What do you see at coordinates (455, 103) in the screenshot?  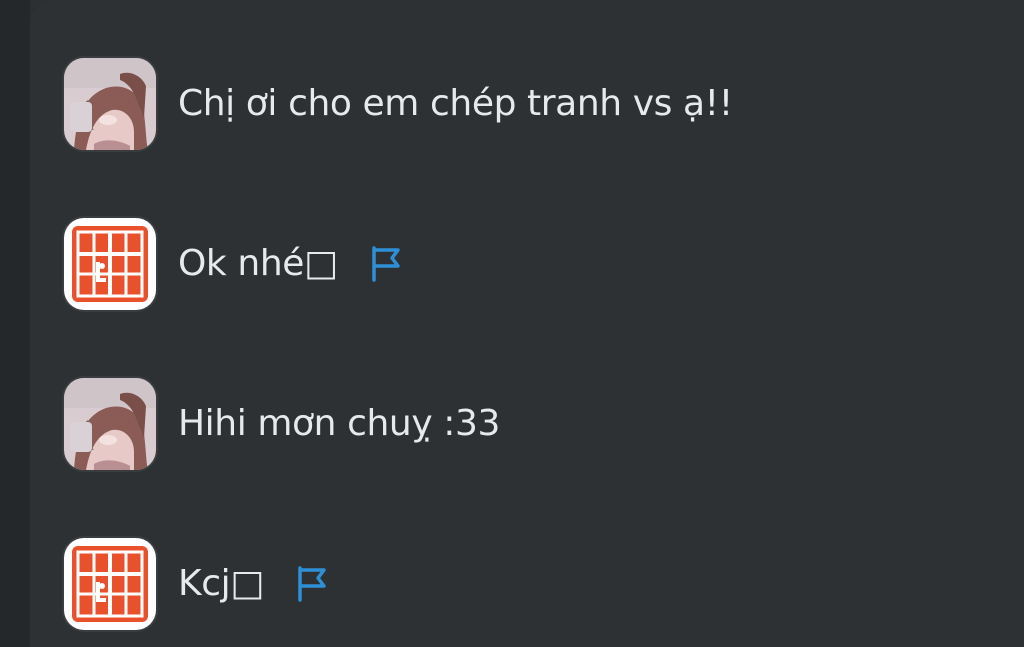 I see `message-text: Chị ơi cho em chép tranh vs ạ!!` at bounding box center [455, 103].